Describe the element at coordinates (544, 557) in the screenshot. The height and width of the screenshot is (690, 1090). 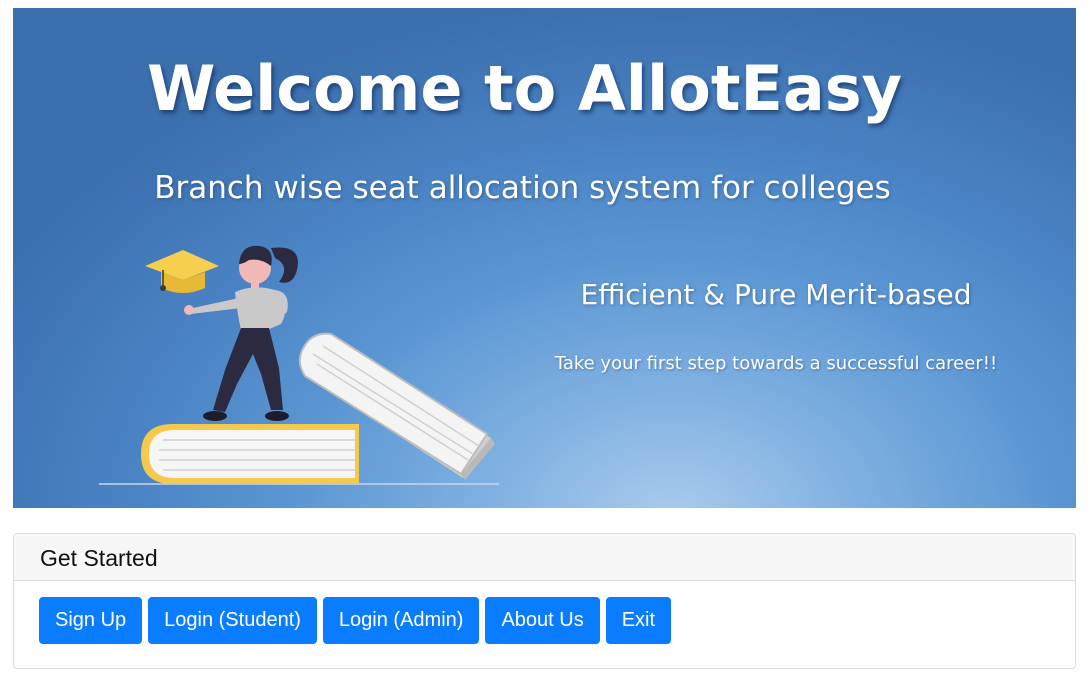
I see `card-header: Get Started` at that location.